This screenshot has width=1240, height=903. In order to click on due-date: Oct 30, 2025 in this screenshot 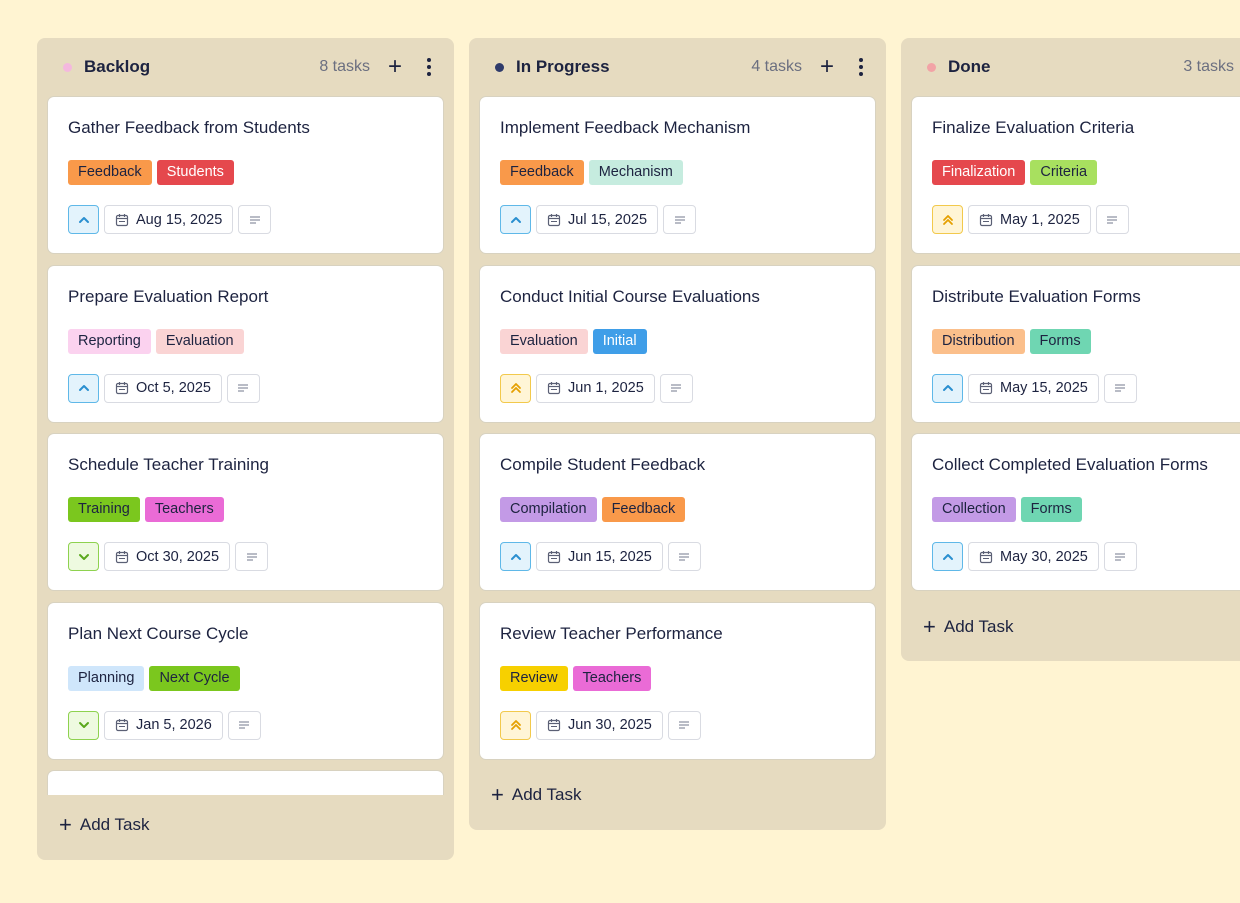, I will do `click(167, 556)`.